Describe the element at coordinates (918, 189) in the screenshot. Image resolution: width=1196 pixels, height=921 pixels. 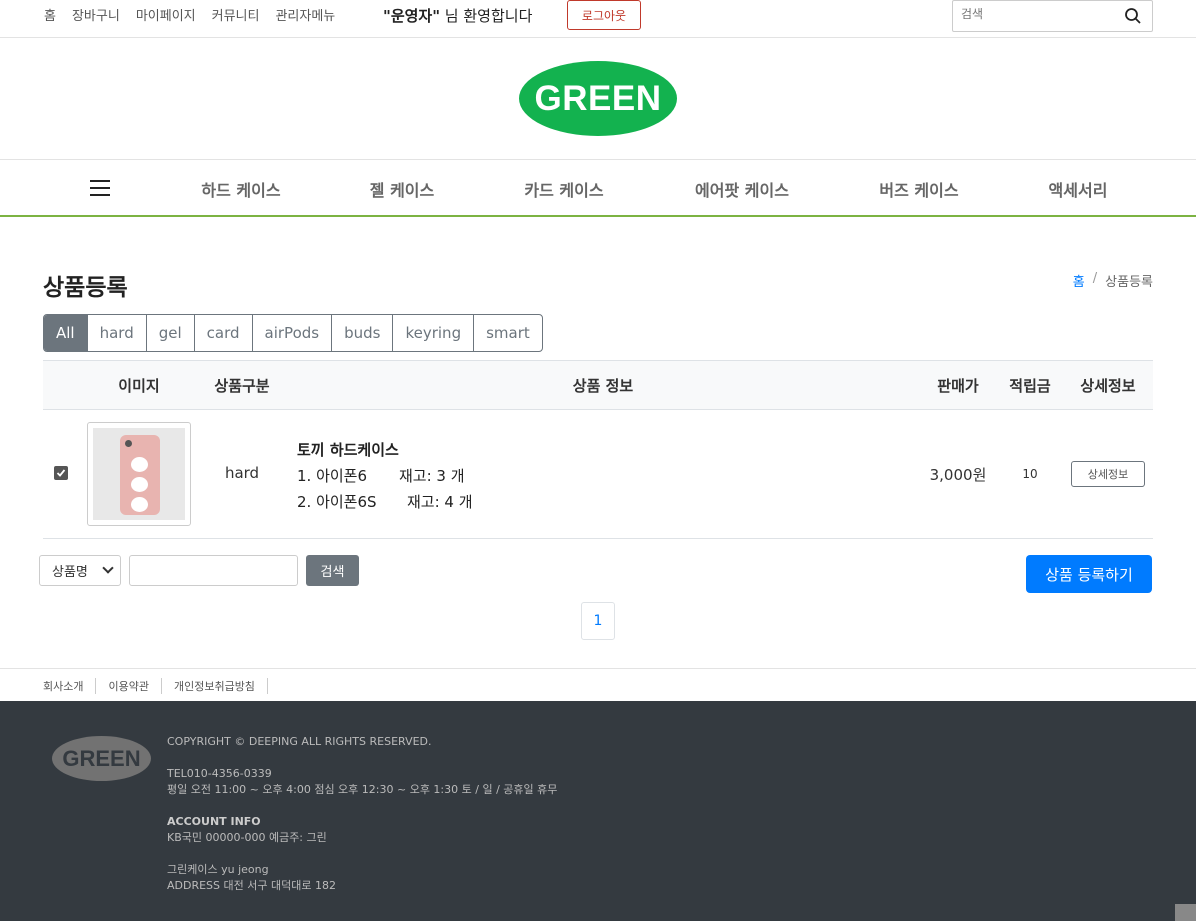
I see `category-buds-case: 버즈 케이스` at that location.